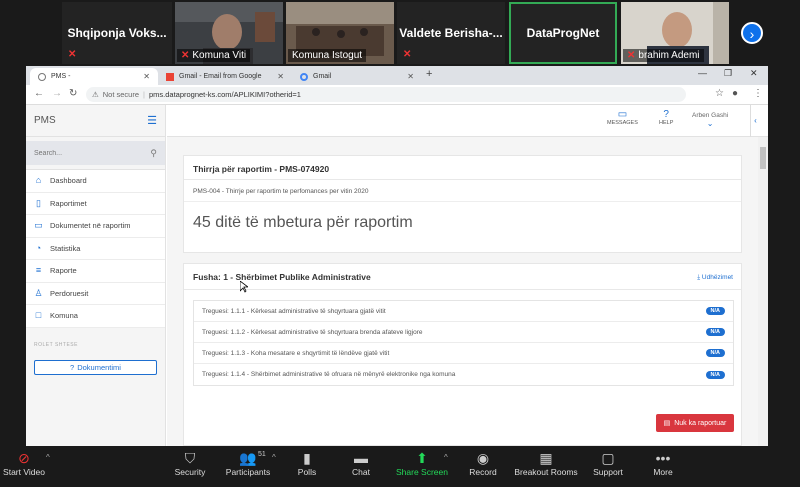 This screenshot has height=487, width=800. Describe the element at coordinates (608, 463) in the screenshot. I see `support-button: ▢ Support` at that location.